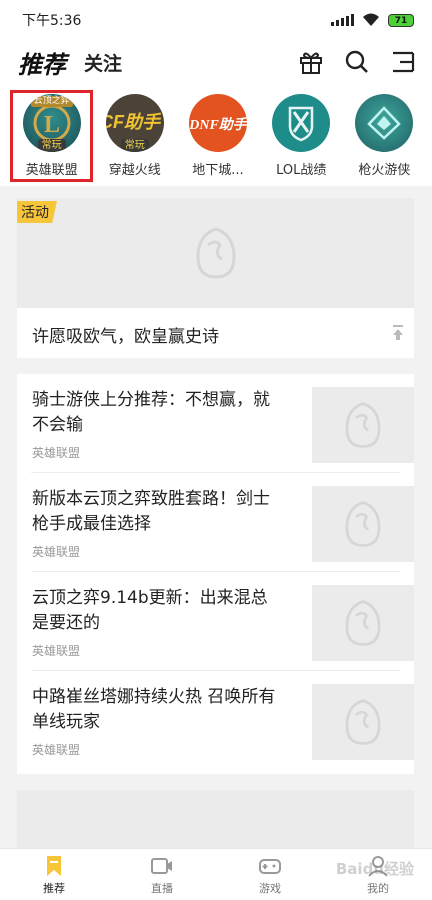 Image resolution: width=432 pixels, height=900 pixels. I want to click on game-qhyx: 枪火游侠, so click(384, 135).